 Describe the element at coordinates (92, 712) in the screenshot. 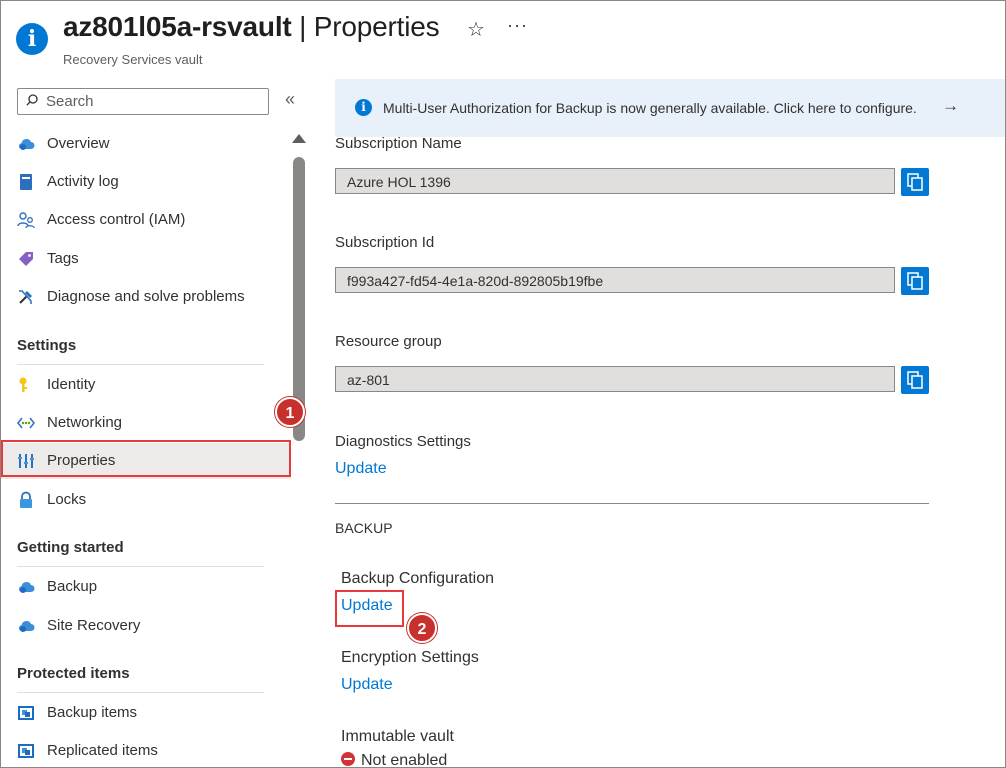

I see `sidebar-item-label: Backup items` at that location.